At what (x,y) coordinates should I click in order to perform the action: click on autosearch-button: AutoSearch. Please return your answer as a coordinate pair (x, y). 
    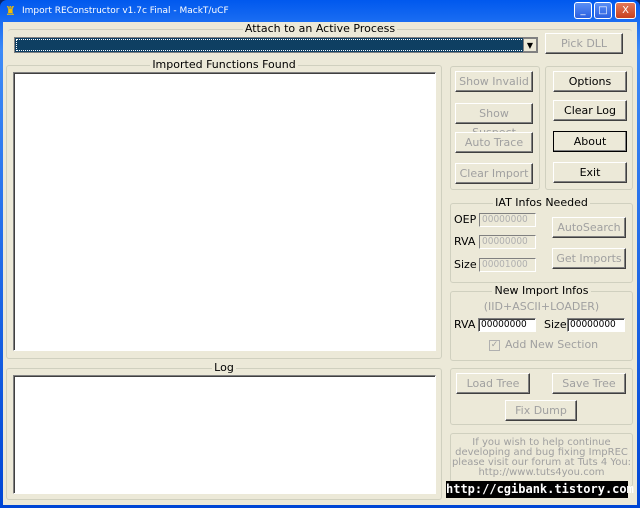
    Looking at the image, I should click on (589, 227).